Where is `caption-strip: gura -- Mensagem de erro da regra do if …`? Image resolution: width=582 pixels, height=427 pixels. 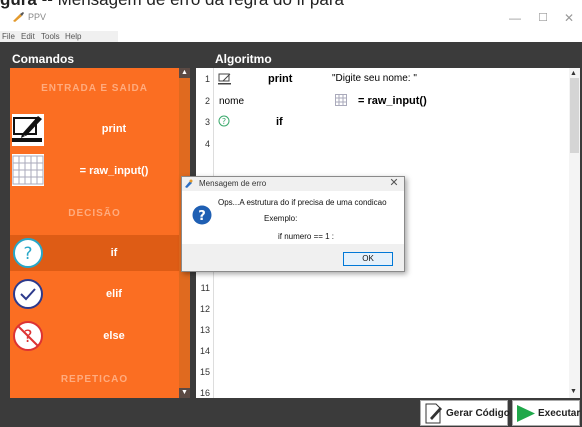
caption-strip: gura -- Mensagem de erro da regra do if … is located at coordinates (291, 4).